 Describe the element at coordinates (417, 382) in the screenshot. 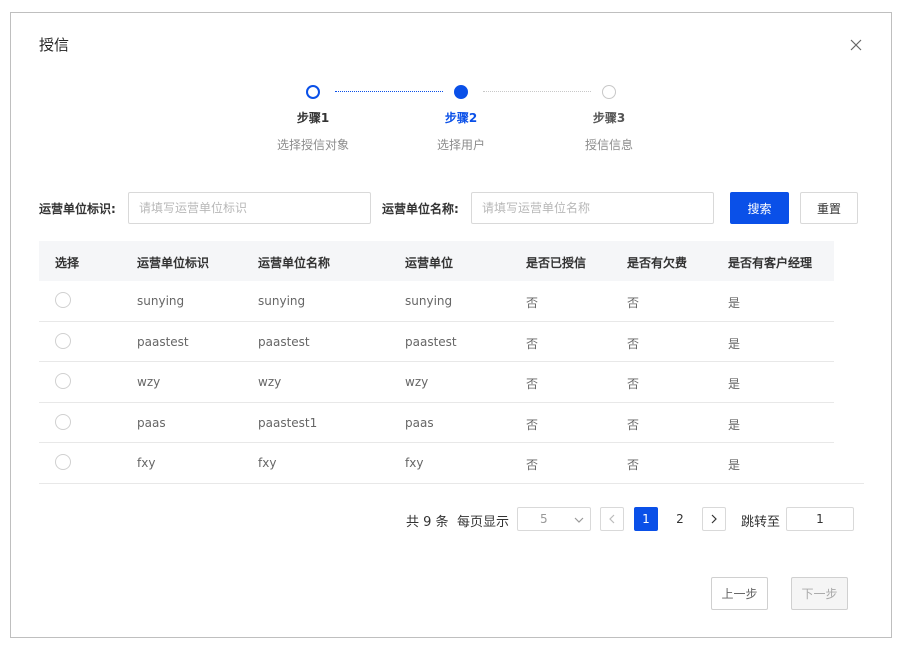

I see `cell-unit: wzy` at that location.